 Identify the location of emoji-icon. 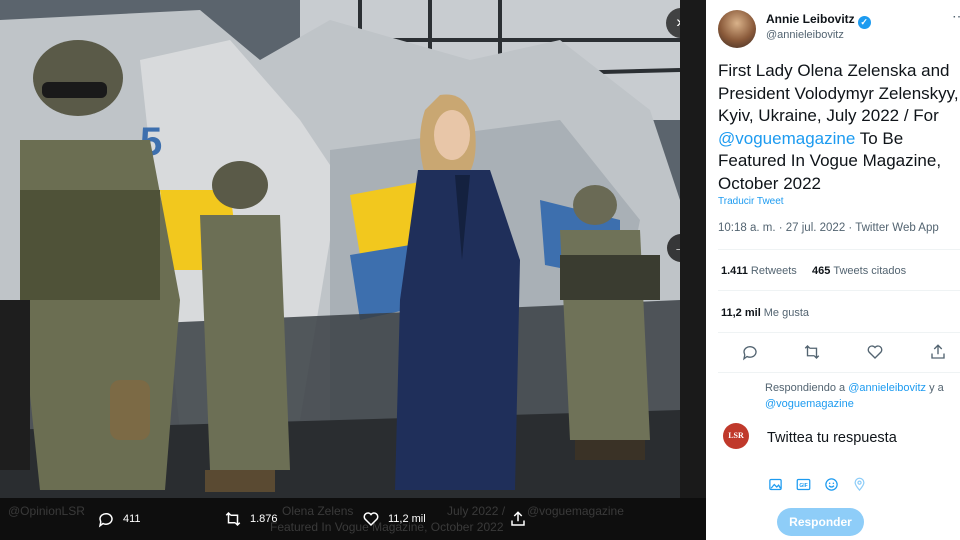
(831, 484).